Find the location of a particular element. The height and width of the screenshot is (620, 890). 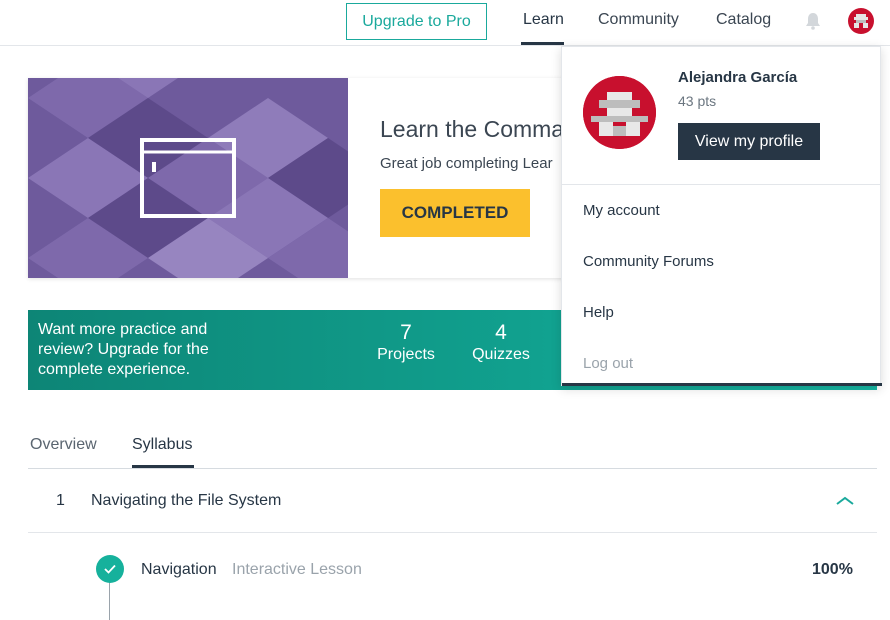

user-name: Alejandra García is located at coordinates (738, 77).